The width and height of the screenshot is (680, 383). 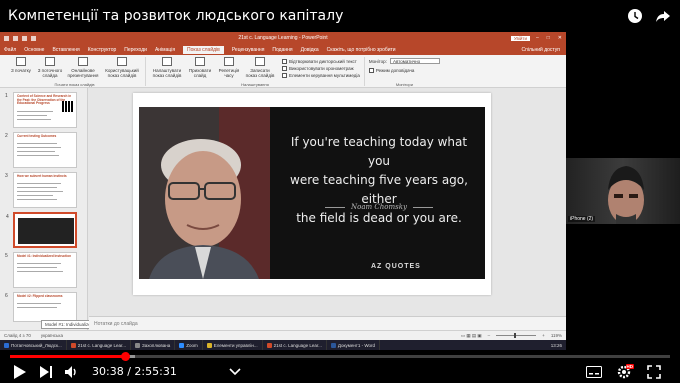 What do you see at coordinates (582, 219) in the screenshot?
I see `participant-name: iPhone (2)` at bounding box center [582, 219].